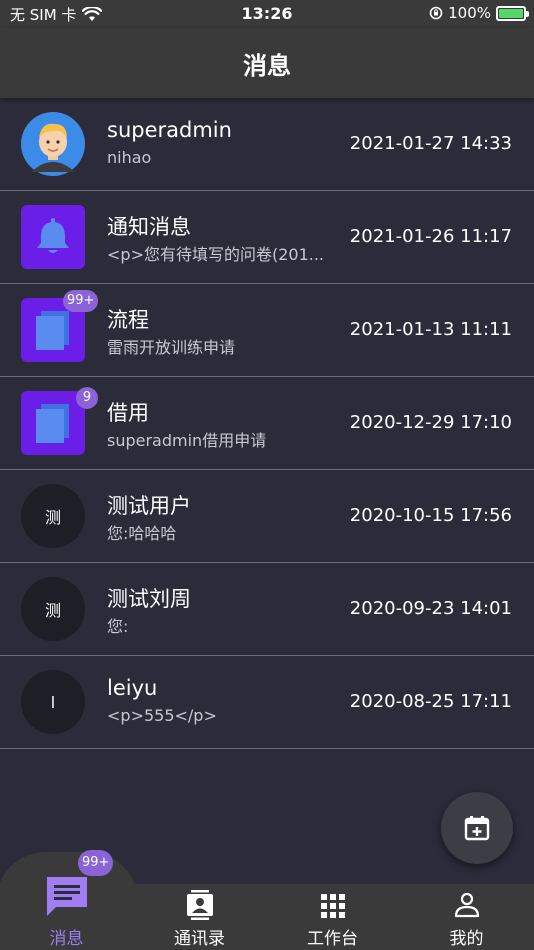 The width and height of the screenshot is (534, 950). I want to click on message-preview: superadmin借用申请, so click(187, 440).